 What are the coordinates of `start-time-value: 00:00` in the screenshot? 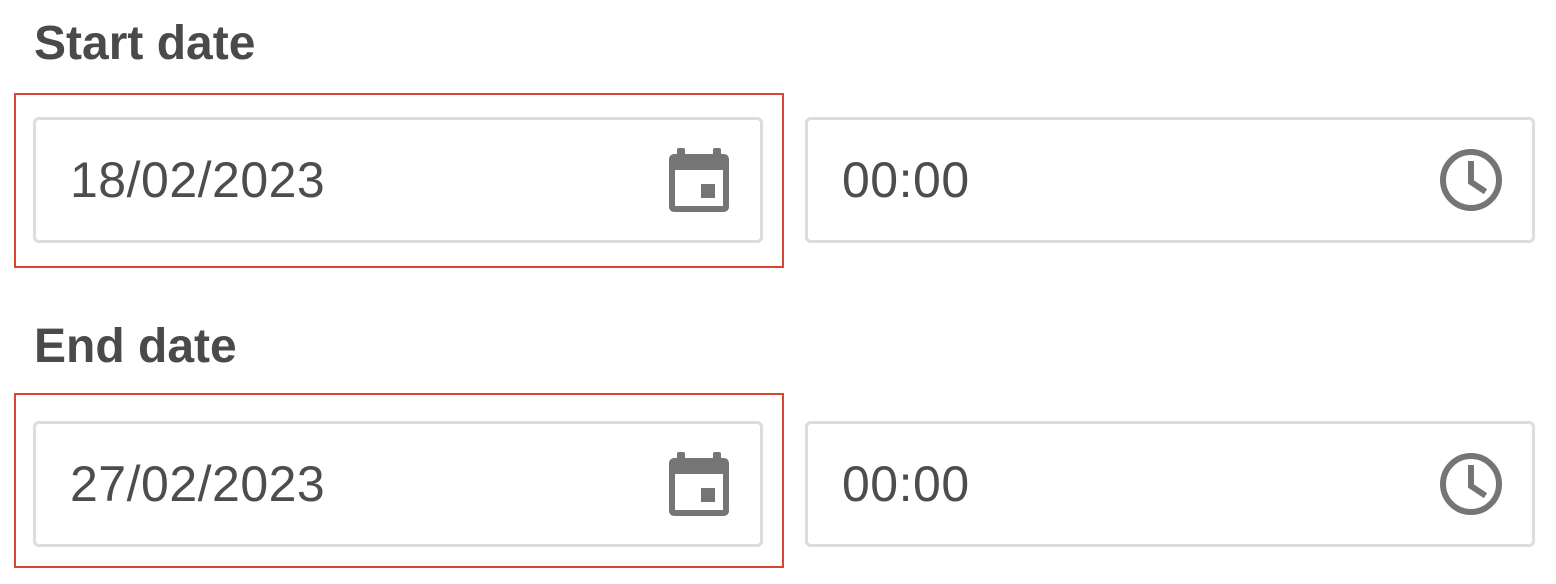 It's located at (906, 180).